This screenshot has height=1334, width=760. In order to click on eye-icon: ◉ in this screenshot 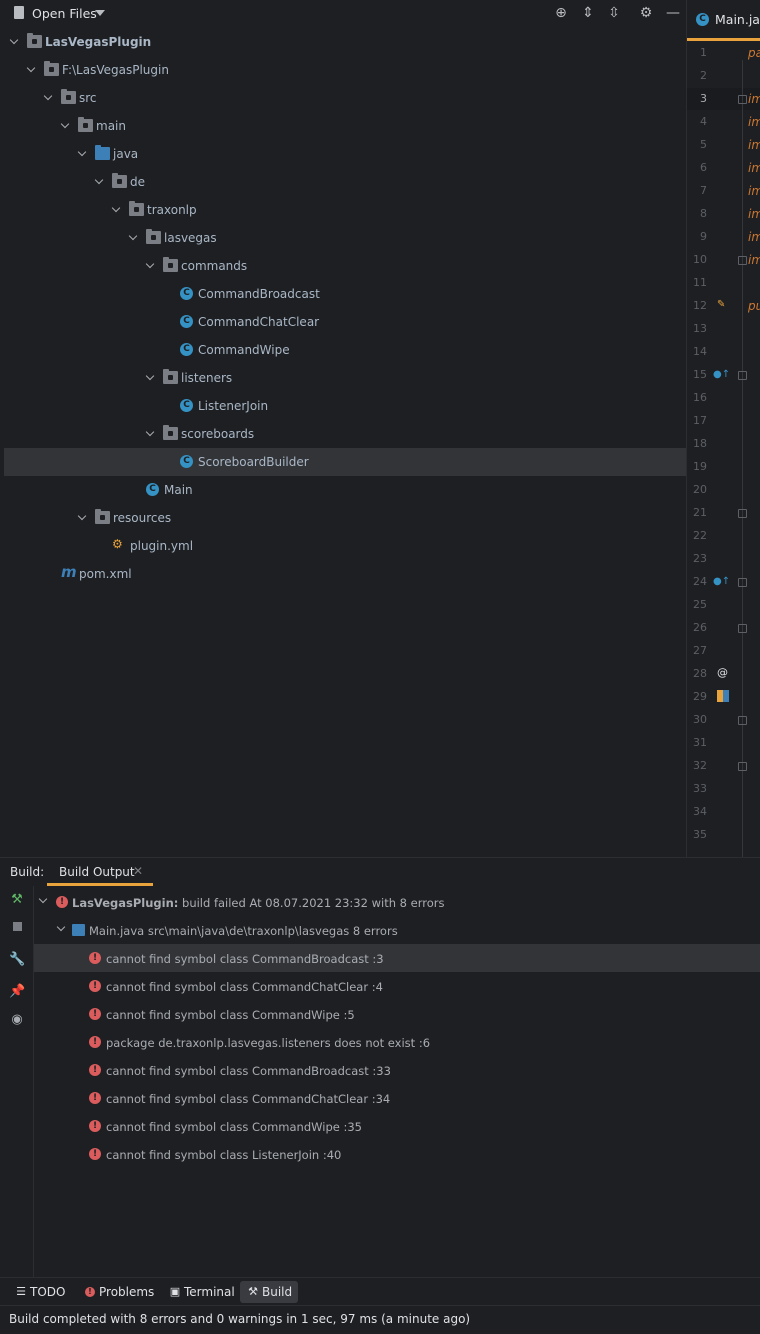, I will do `click(17, 1020)`.